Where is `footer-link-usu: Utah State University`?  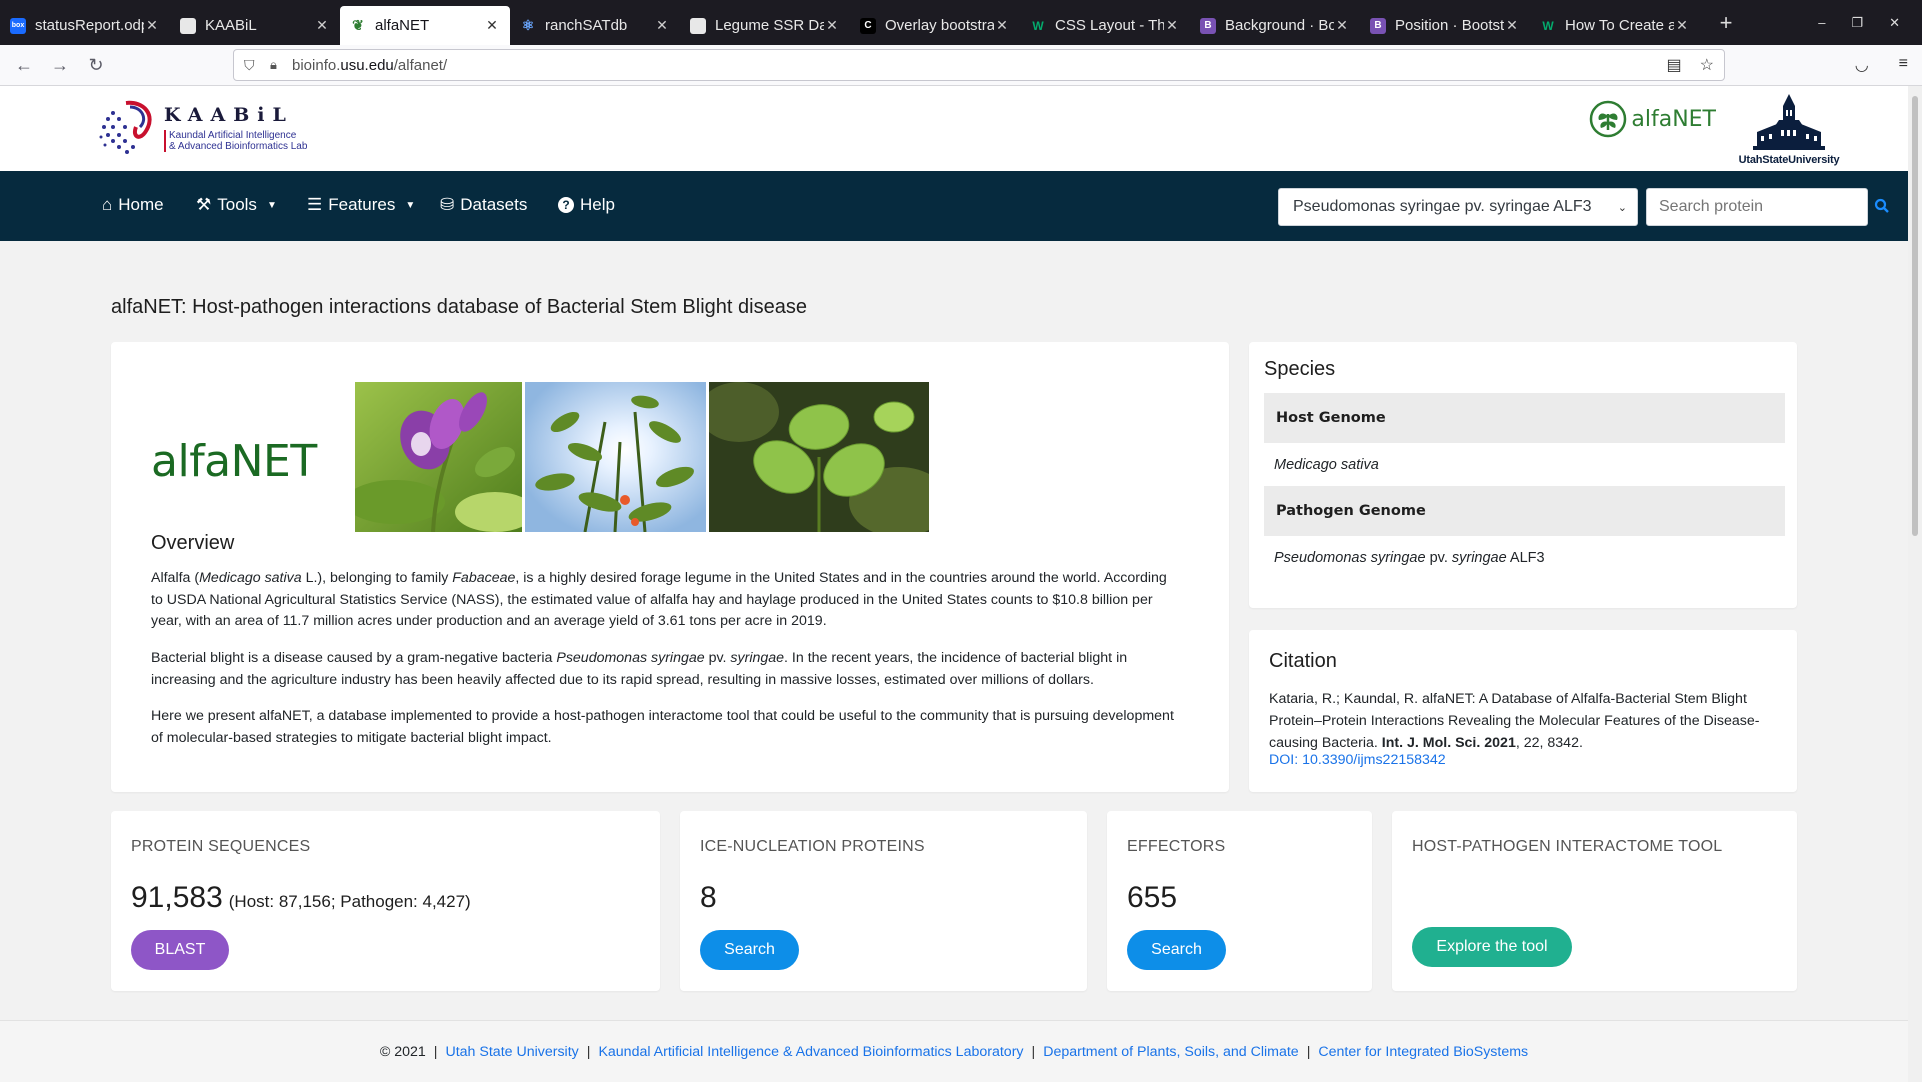
footer-link-usu: Utah State University is located at coordinates (511, 1052).